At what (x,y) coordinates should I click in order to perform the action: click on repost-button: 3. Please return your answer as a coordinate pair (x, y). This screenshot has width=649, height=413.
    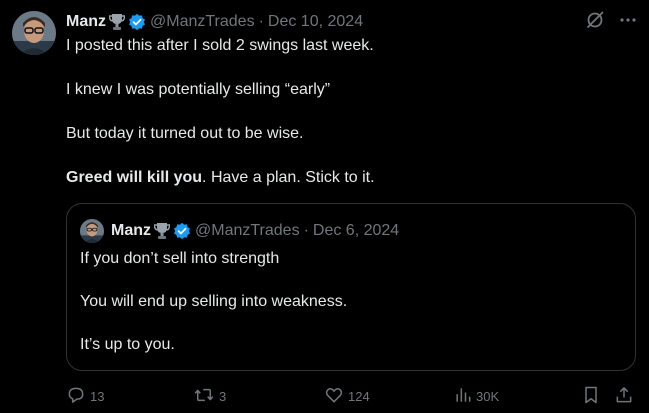
    Looking at the image, I should click on (209, 396).